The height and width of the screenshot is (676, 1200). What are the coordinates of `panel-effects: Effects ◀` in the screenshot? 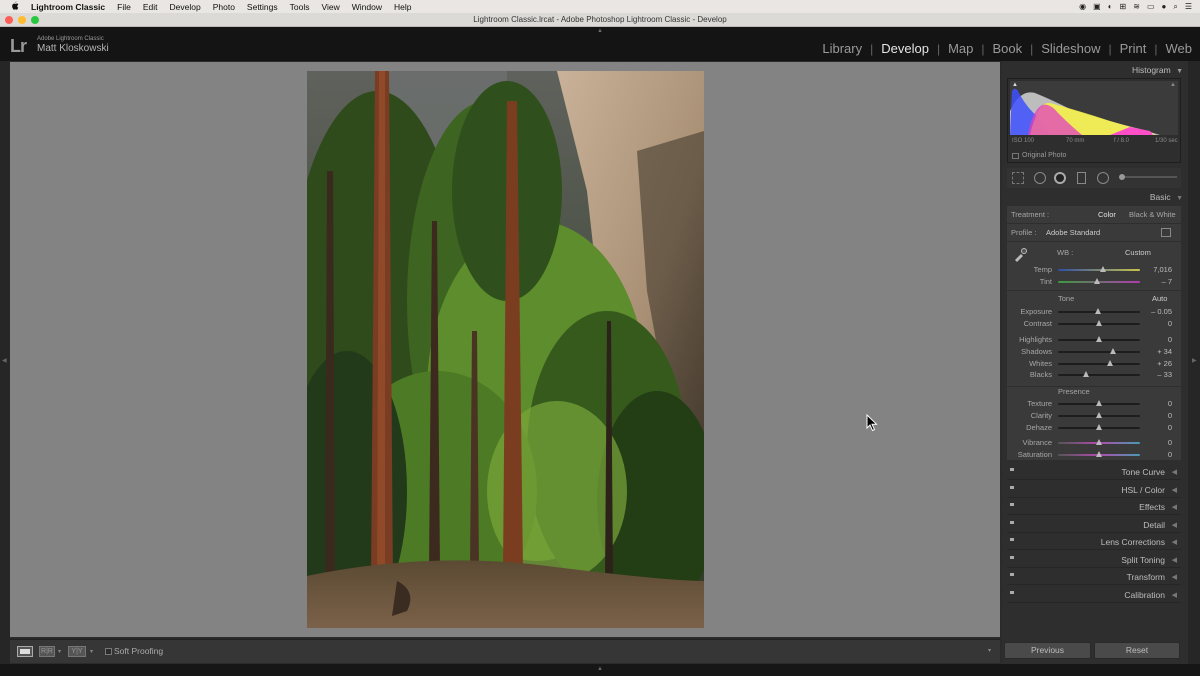 It's located at (1094, 506).